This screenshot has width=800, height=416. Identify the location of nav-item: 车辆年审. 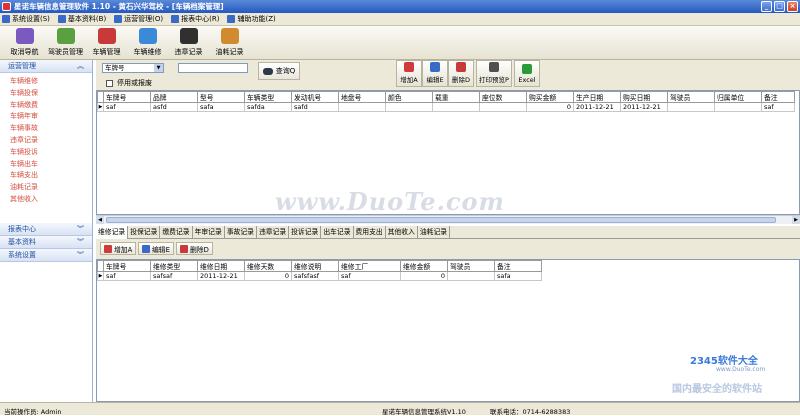
(51, 117).